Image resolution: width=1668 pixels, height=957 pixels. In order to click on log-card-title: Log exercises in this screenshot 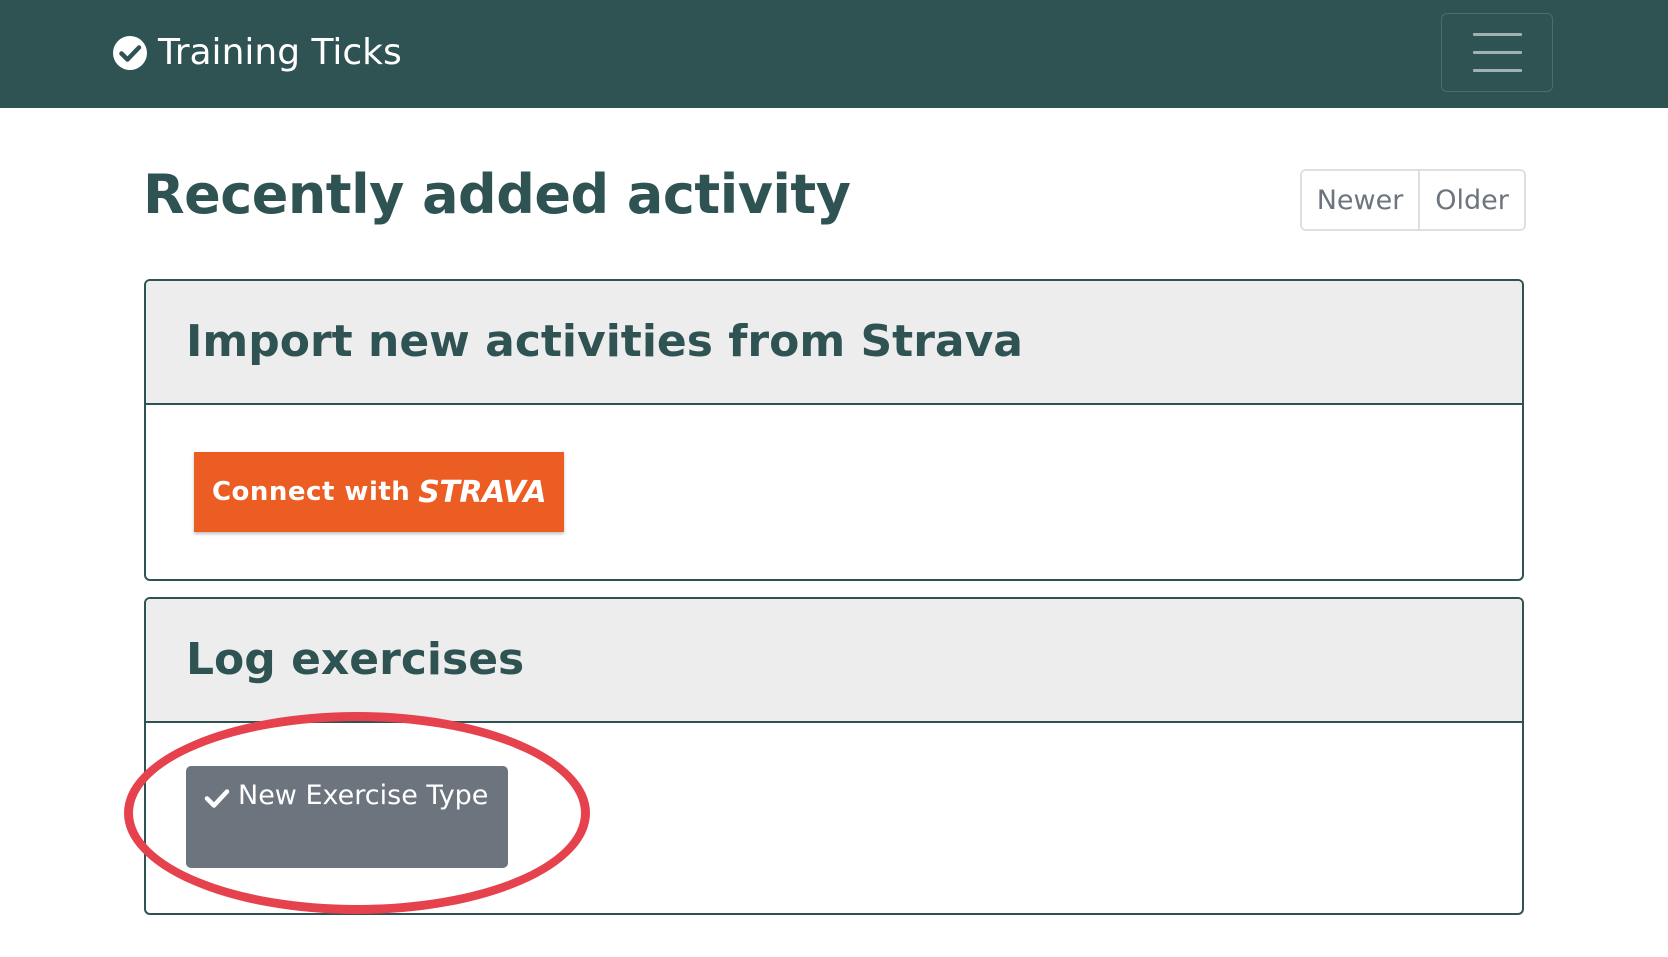, I will do `click(355, 659)`.